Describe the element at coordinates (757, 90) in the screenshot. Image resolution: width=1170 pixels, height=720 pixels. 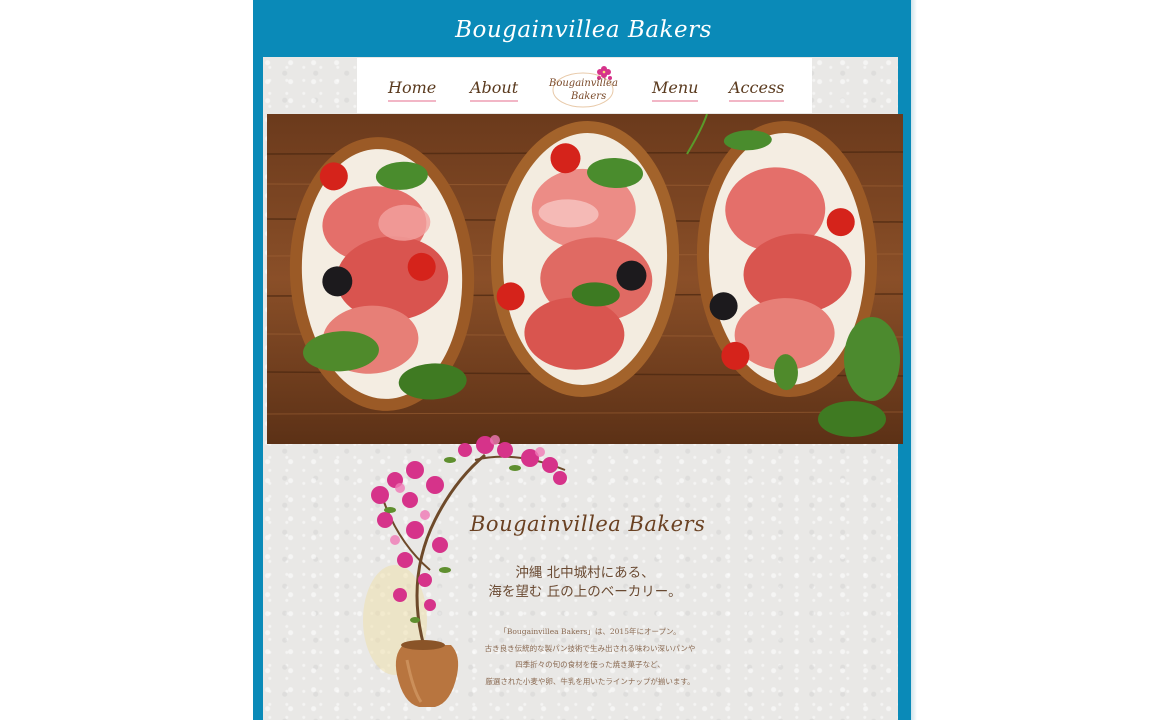
I see `nav-access: Access` at that location.